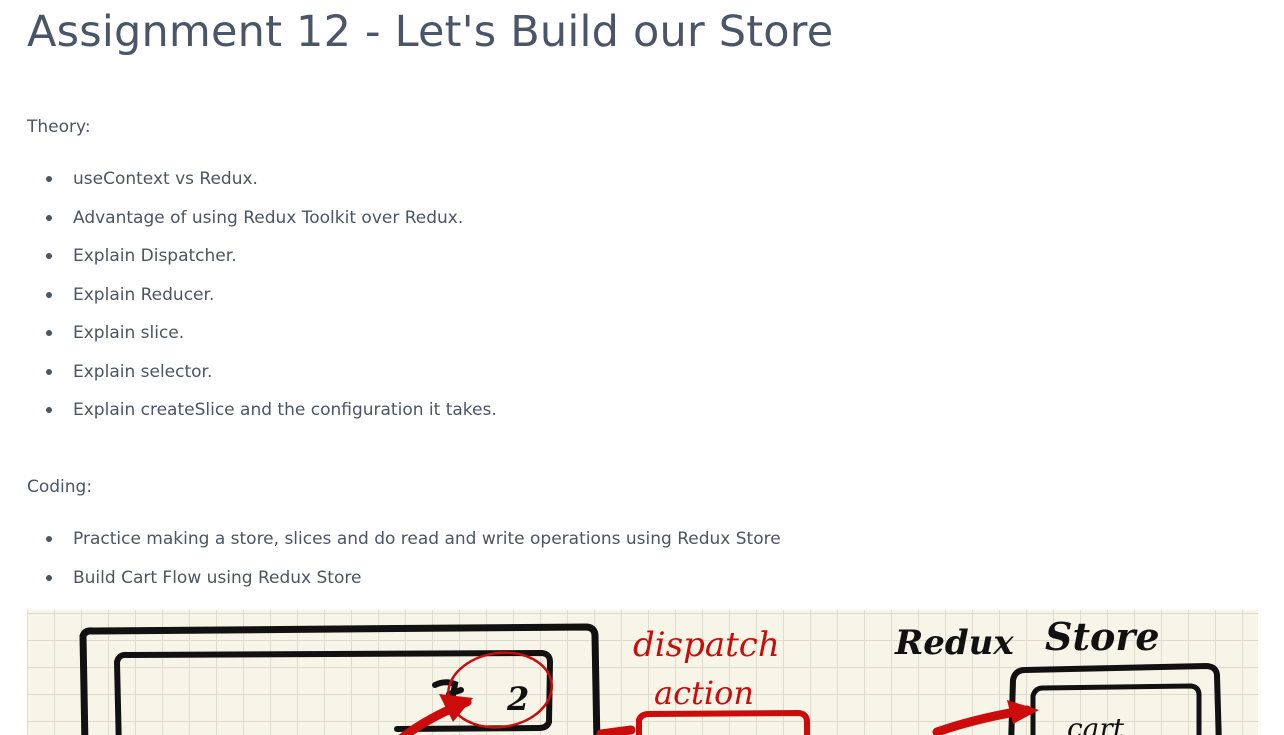  I want to click on list-item: Explain Dispatcher., so click(262, 263).